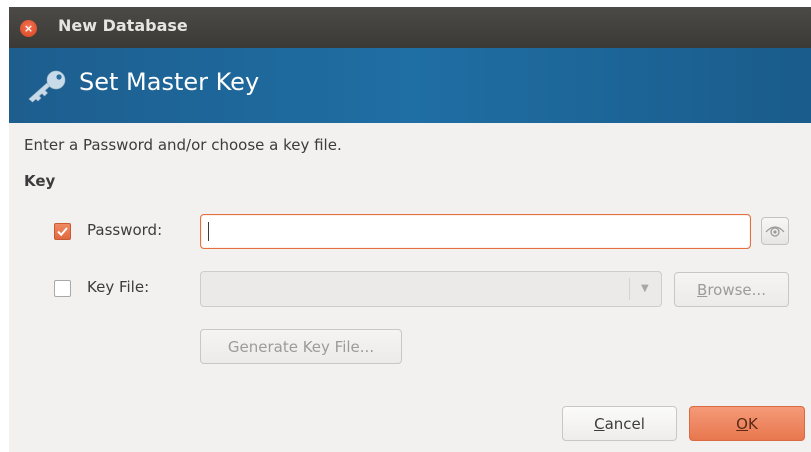  Describe the element at coordinates (599, 423) in the screenshot. I see `cancel-mnemonic: C` at that location.